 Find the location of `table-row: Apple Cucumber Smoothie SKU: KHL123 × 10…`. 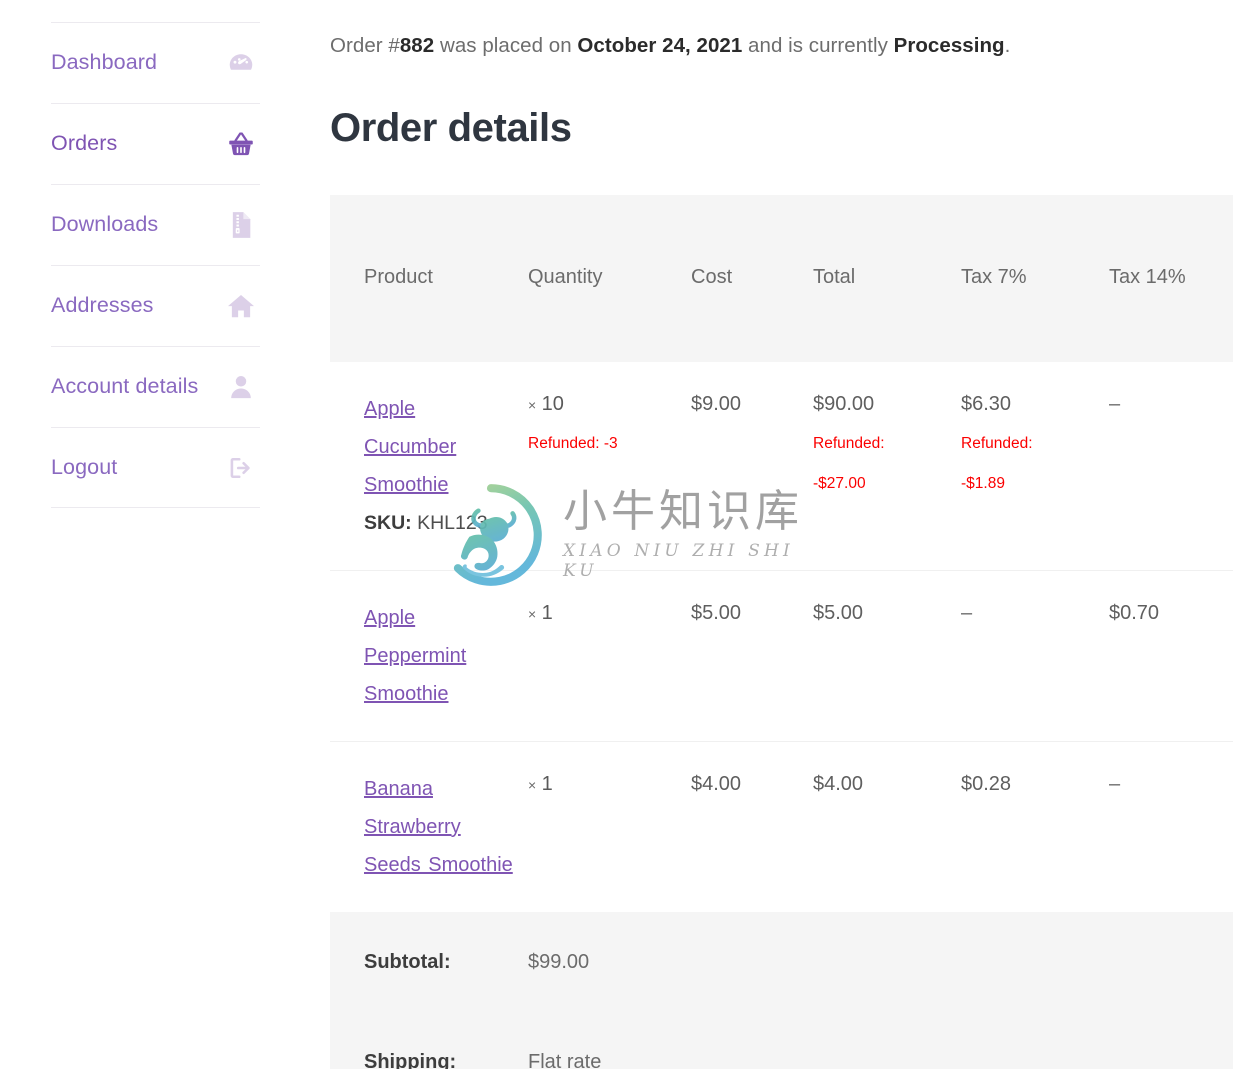

table-row: Apple Cucumber Smoothie SKU: KHL123 × 10… is located at coordinates (781, 466).